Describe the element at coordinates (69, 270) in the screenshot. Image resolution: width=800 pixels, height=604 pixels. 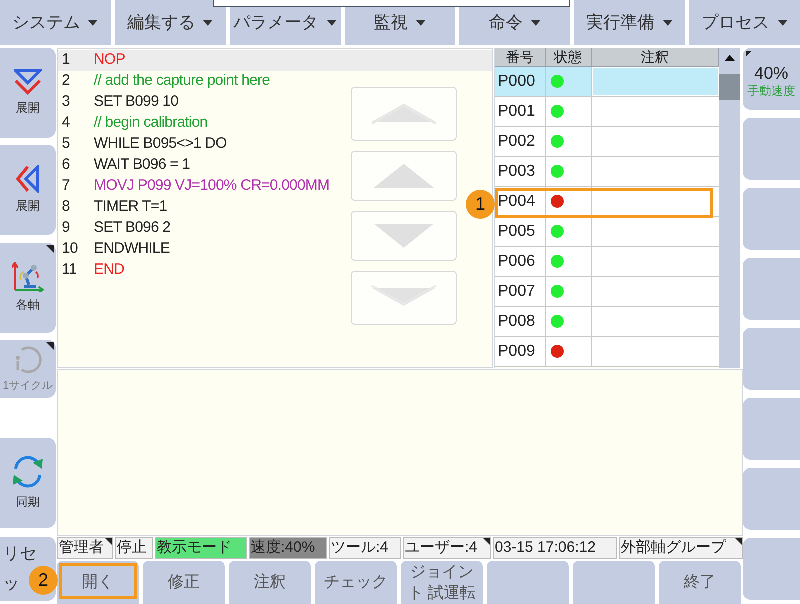
I see `line-number: 11` at that location.